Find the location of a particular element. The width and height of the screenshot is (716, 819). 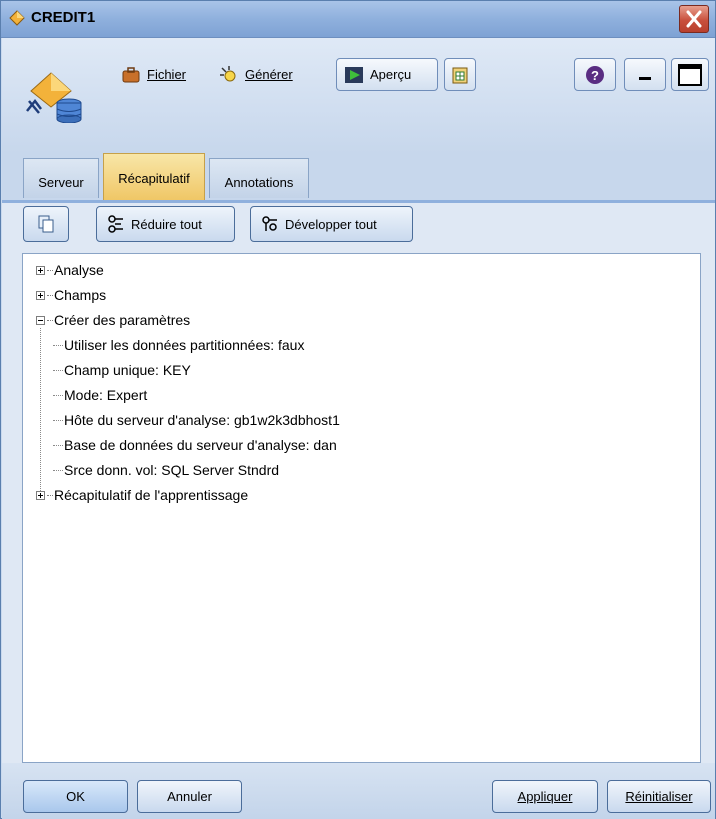

clipboard-export-button is located at coordinates (460, 74).